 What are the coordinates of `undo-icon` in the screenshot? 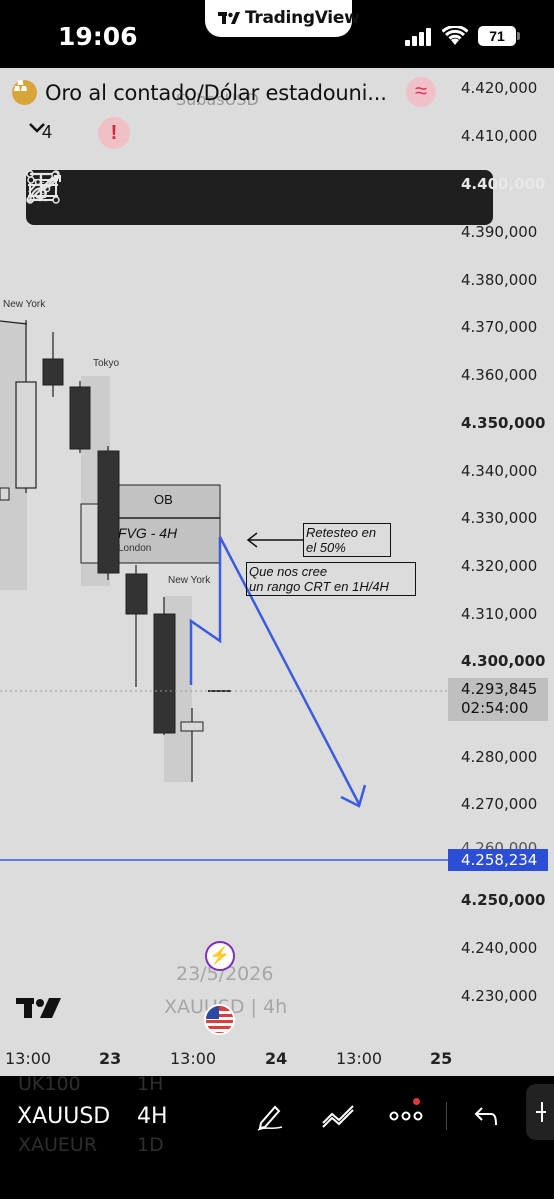 It's located at (485, 1116).